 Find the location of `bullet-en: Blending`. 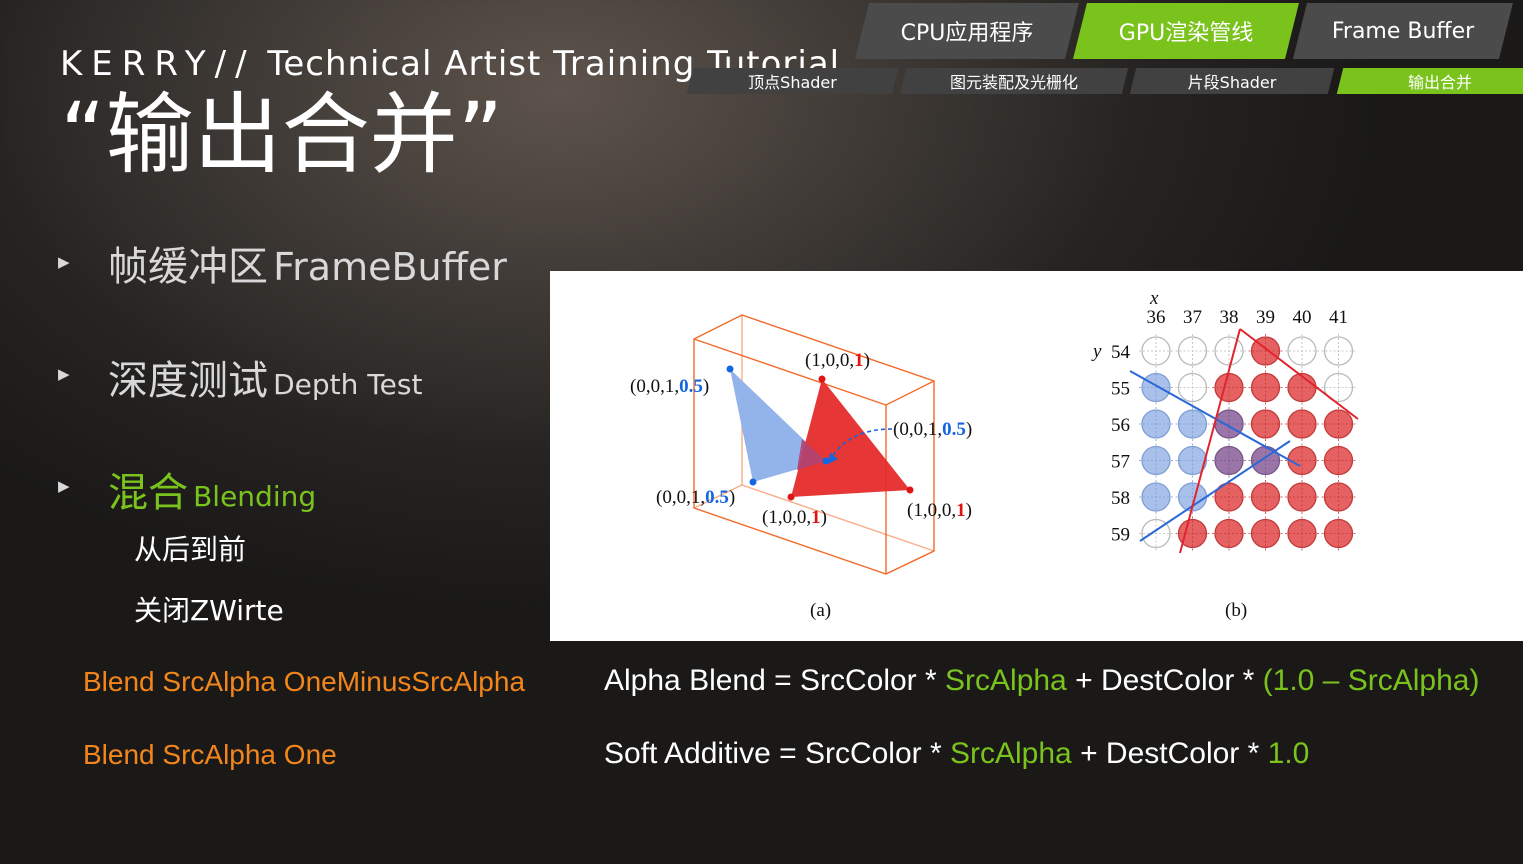

bullet-en: Blending is located at coordinates (255, 496).